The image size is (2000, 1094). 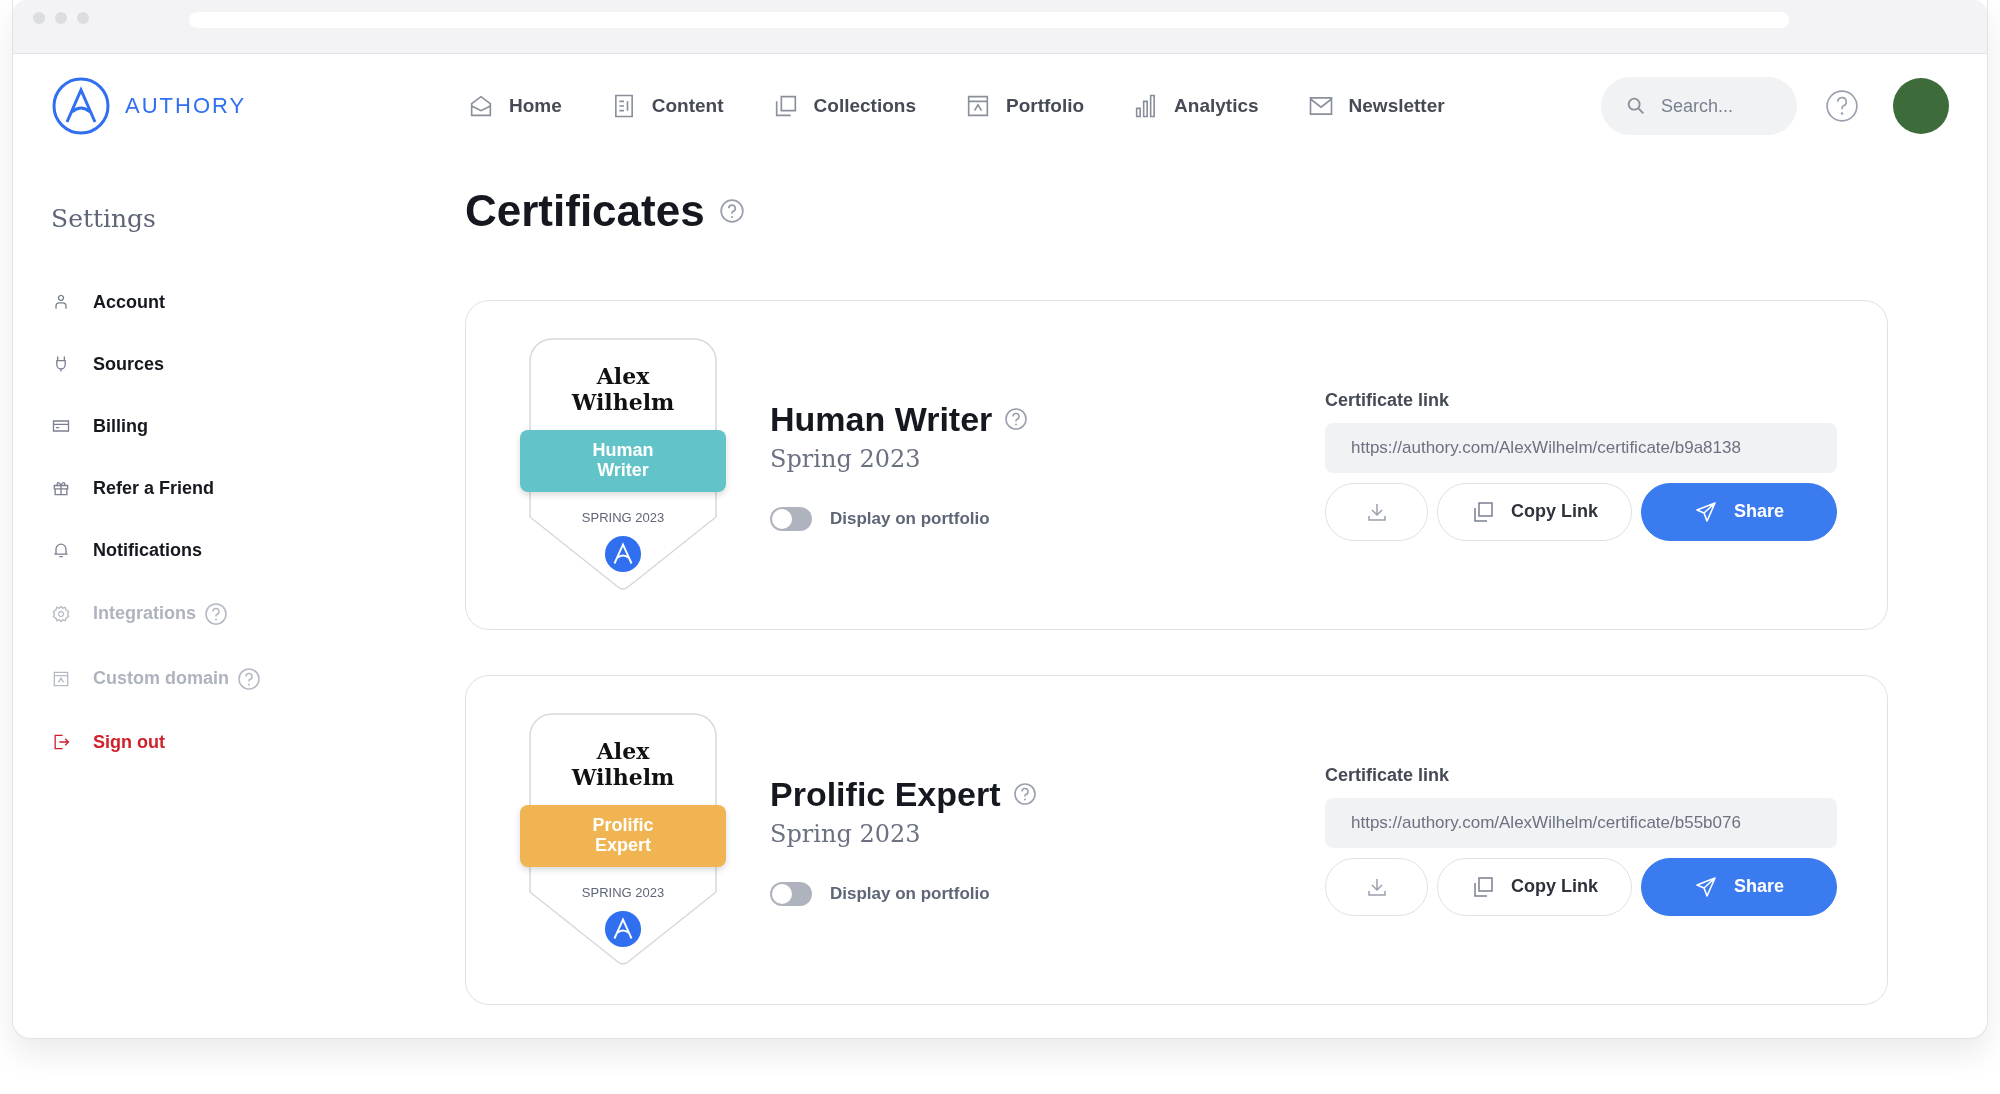 What do you see at coordinates (881, 419) in the screenshot?
I see `certificate-title: Human Writer` at bounding box center [881, 419].